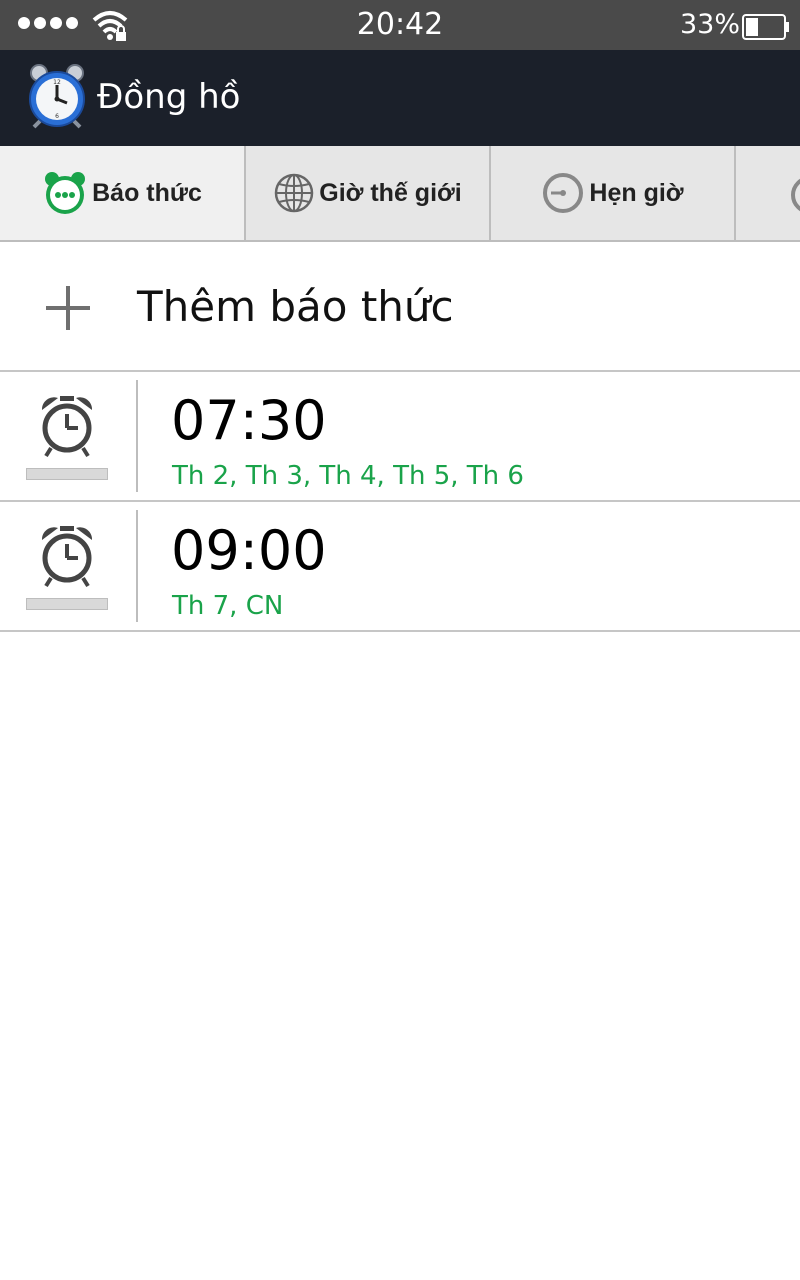 The width and height of the screenshot is (800, 1280). Describe the element at coordinates (294, 193) in the screenshot. I see `globe-icon` at that location.